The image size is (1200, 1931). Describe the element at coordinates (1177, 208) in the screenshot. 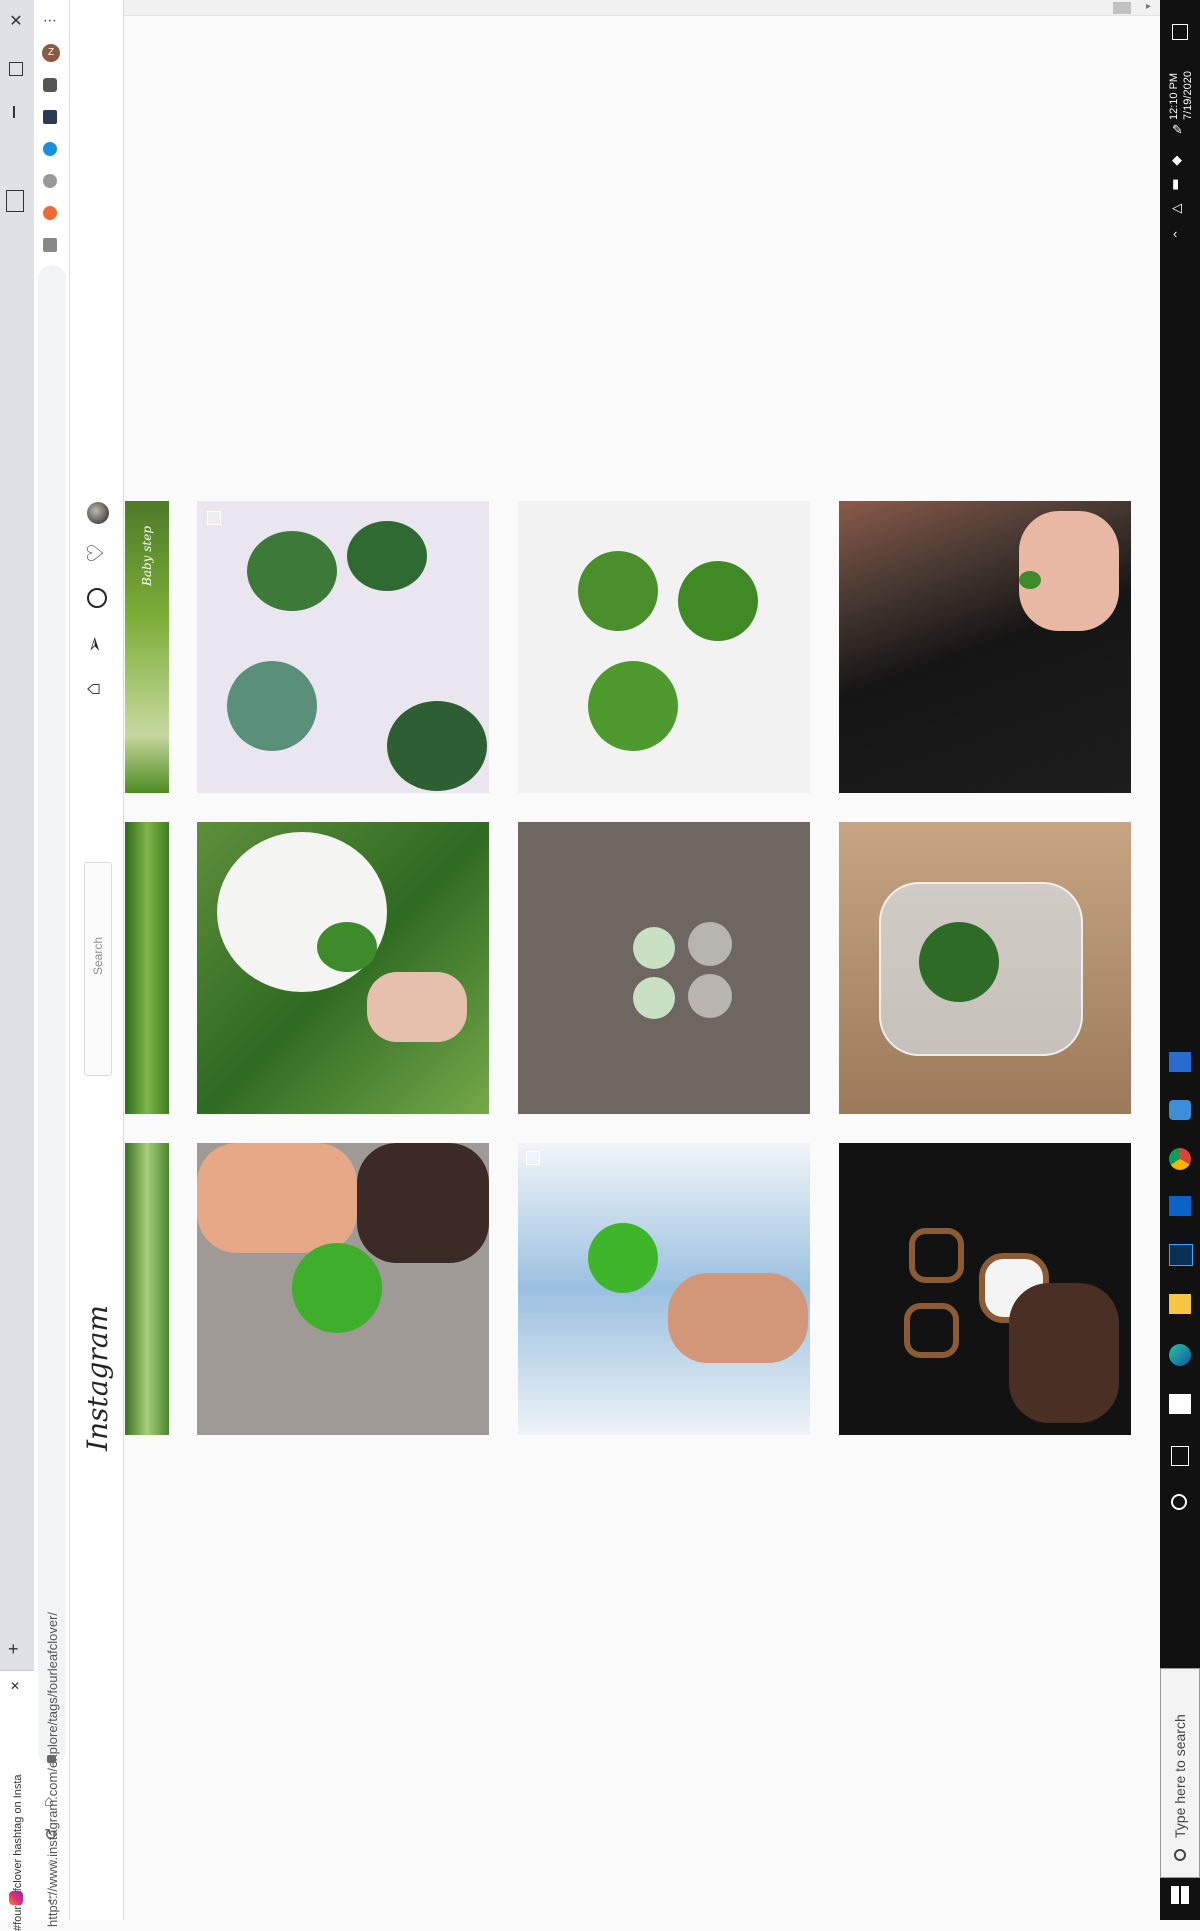

I see `volume-icon: ◁` at that location.